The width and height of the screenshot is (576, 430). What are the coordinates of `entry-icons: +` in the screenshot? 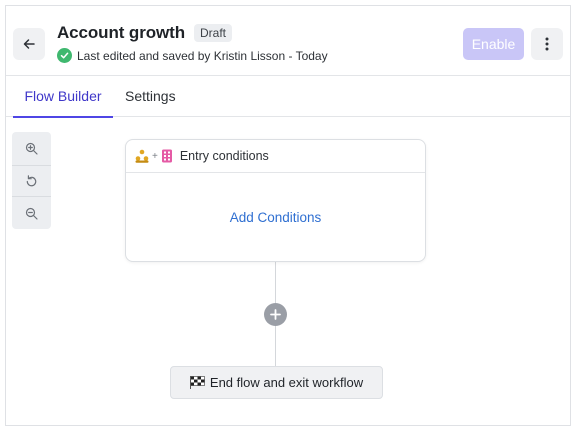 It's located at (154, 156).